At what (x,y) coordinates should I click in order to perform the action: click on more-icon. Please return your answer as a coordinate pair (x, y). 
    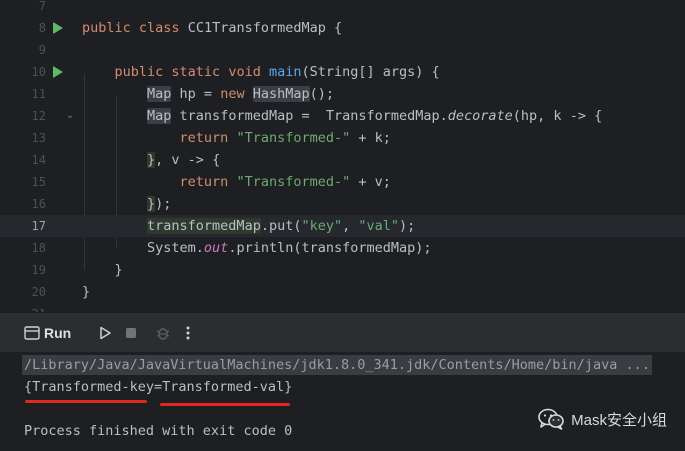
    Looking at the image, I should click on (188, 333).